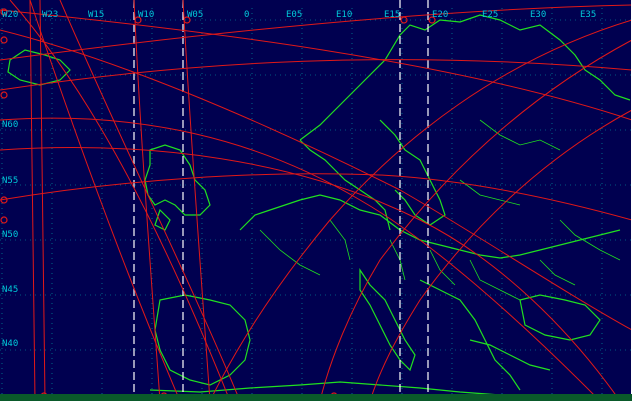  I want to click on left-label: N55, so click(10, 181).